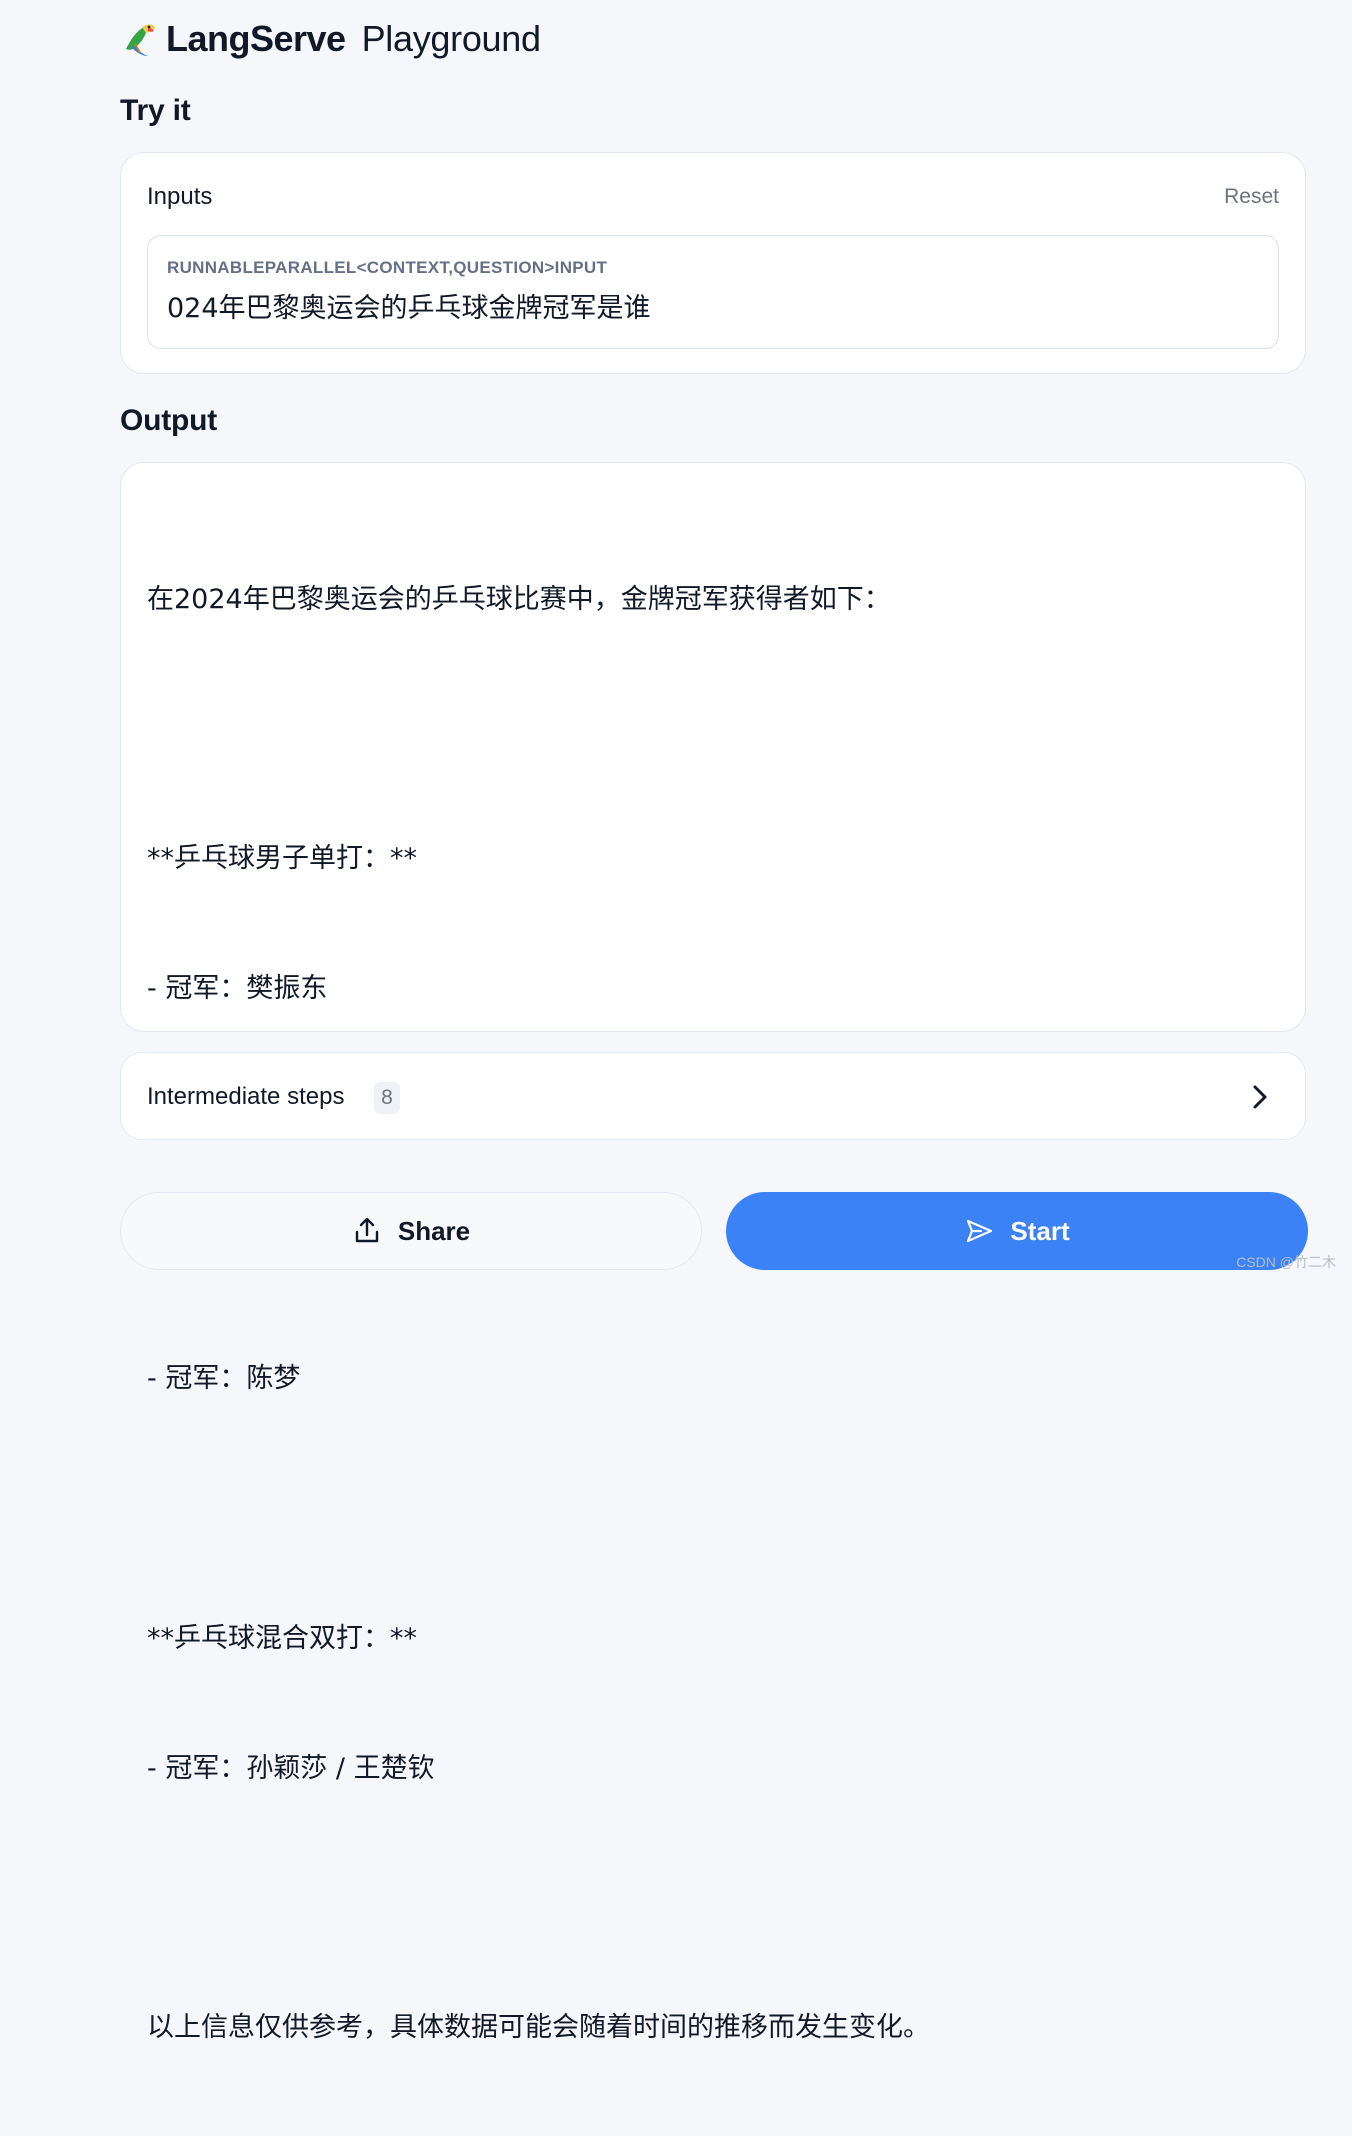 The height and width of the screenshot is (2136, 1352). Describe the element at coordinates (367, 1230) in the screenshot. I see `share-icon` at that location.